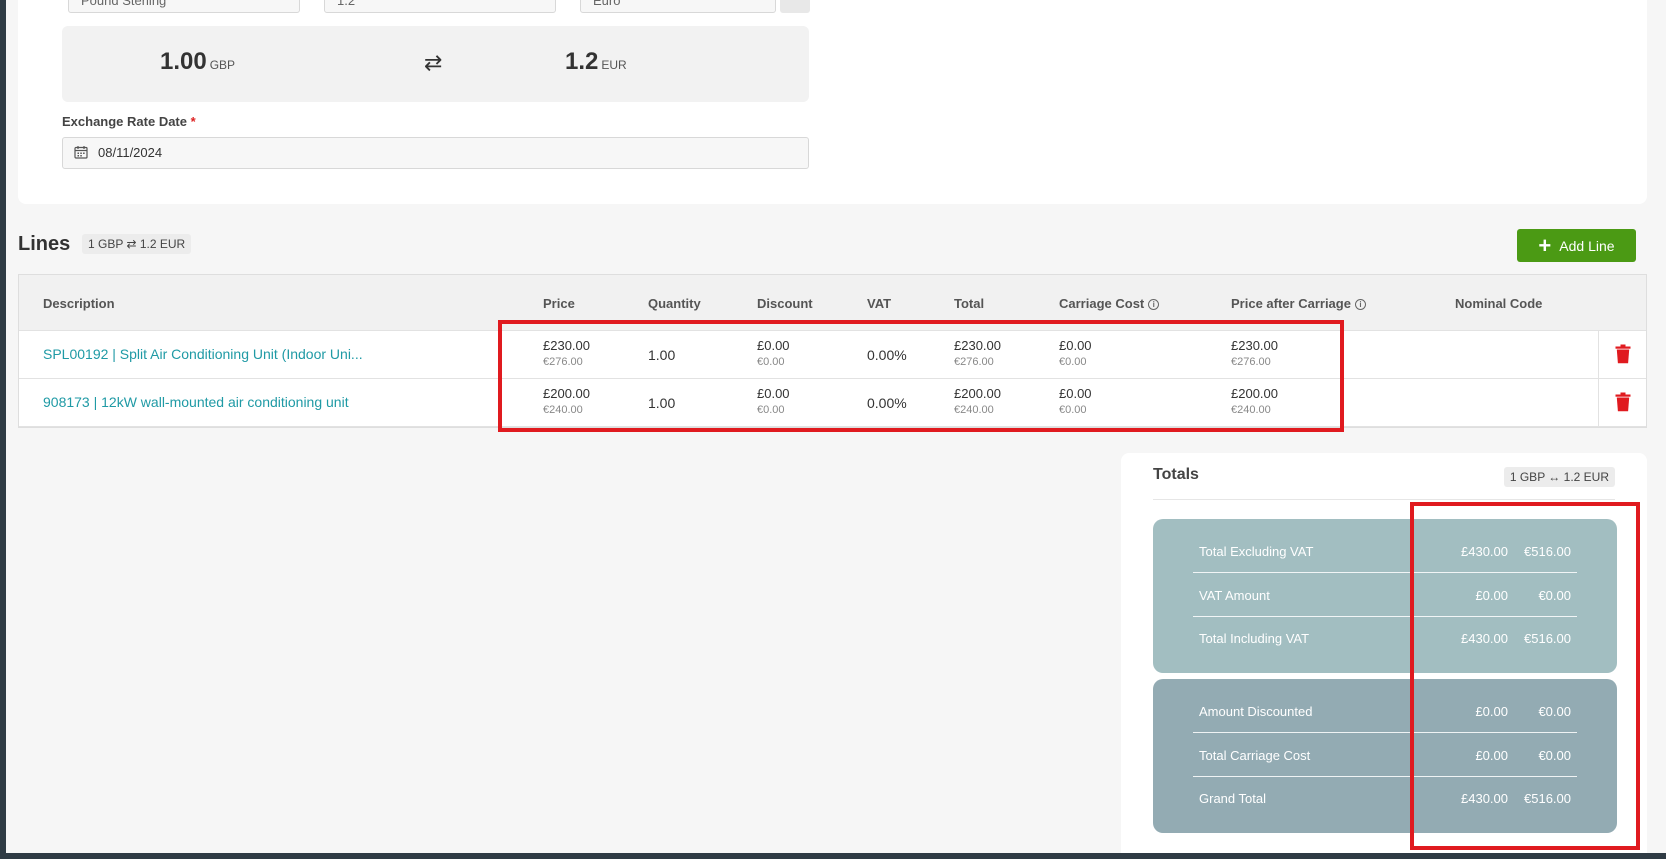  Describe the element at coordinates (1385, 638) in the screenshot. I see `totals-row: Total Including VAT £430.00 €516.00` at that location.